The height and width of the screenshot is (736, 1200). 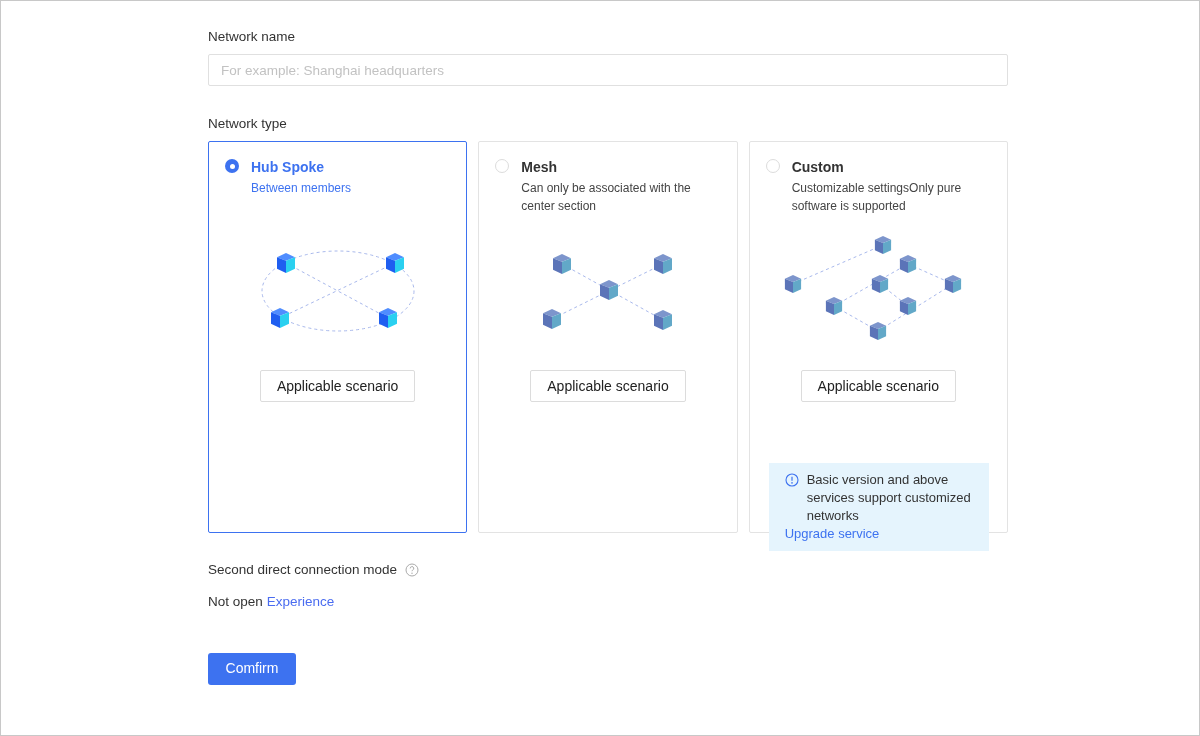 What do you see at coordinates (818, 167) in the screenshot?
I see `option-title: Custom` at bounding box center [818, 167].